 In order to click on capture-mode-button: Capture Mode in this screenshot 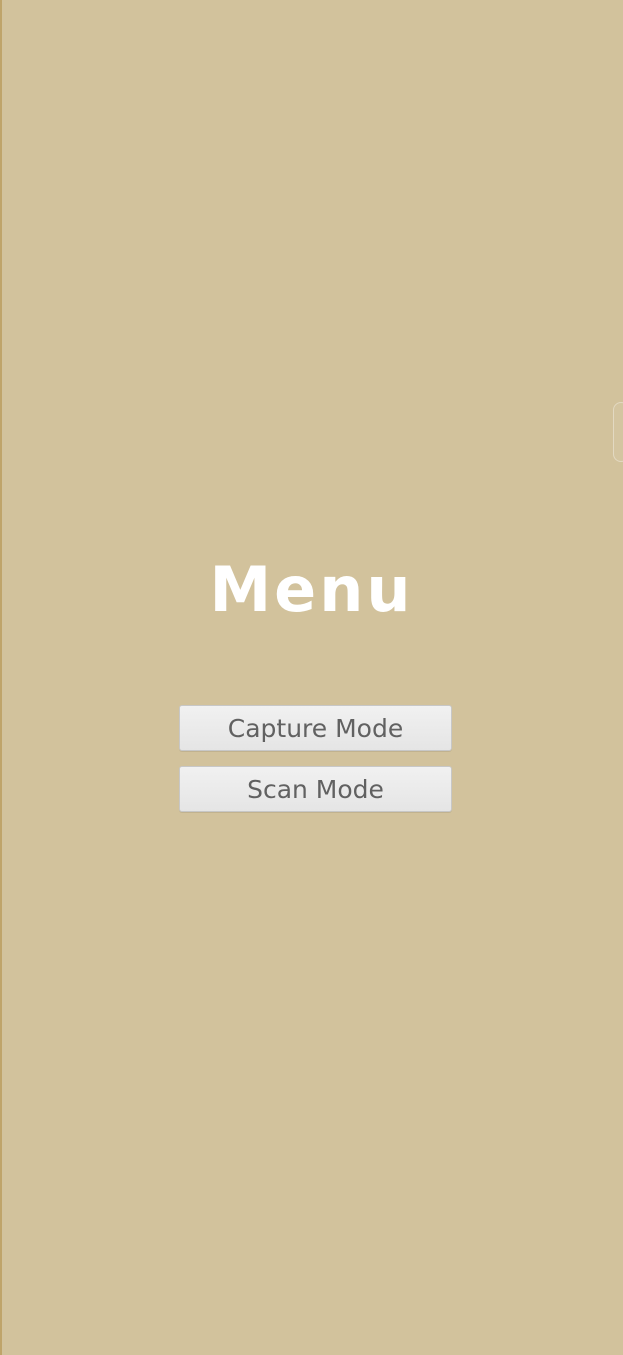, I will do `click(315, 728)`.